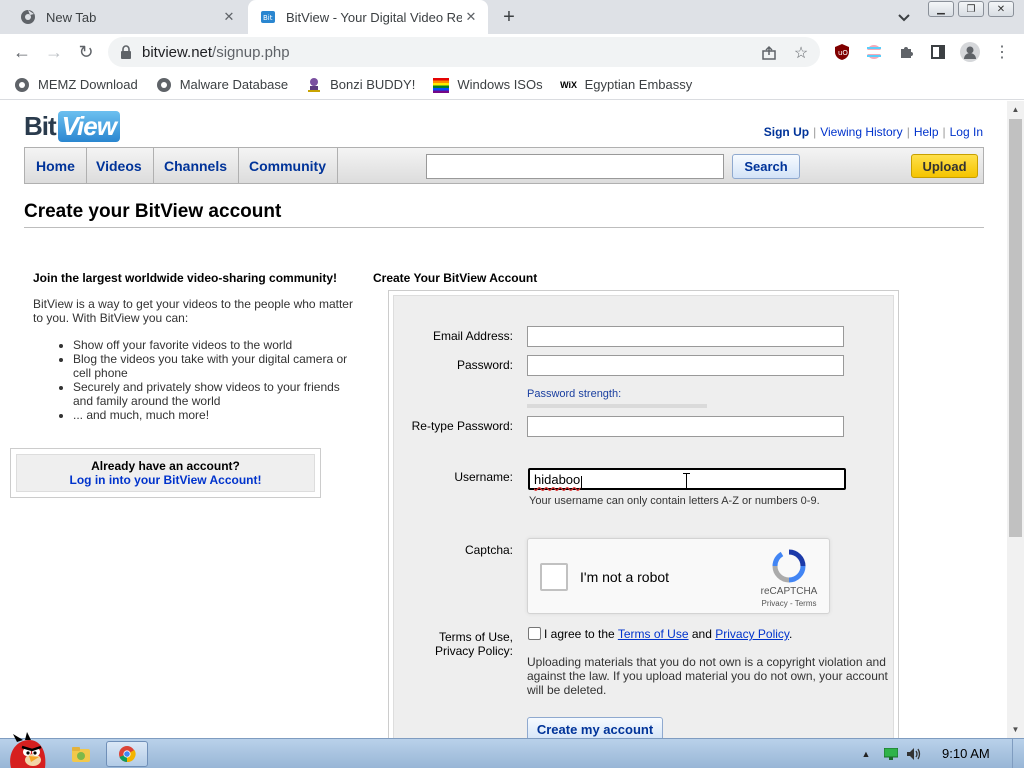 This screenshot has width=1024, height=768. Describe the element at coordinates (534, 633) in the screenshot. I see `agree-terms-checkbox` at that location.